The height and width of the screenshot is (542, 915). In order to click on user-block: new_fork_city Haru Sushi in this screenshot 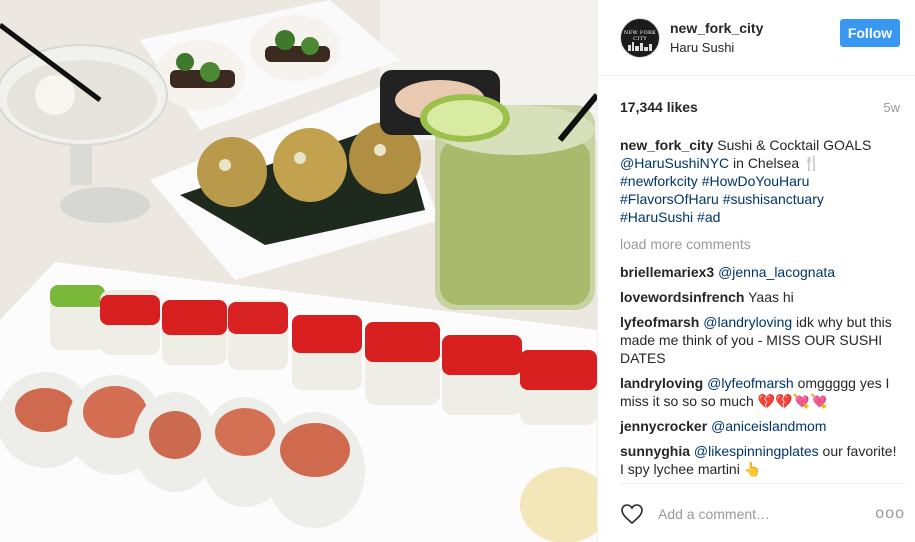, I will do `click(755, 38)`.